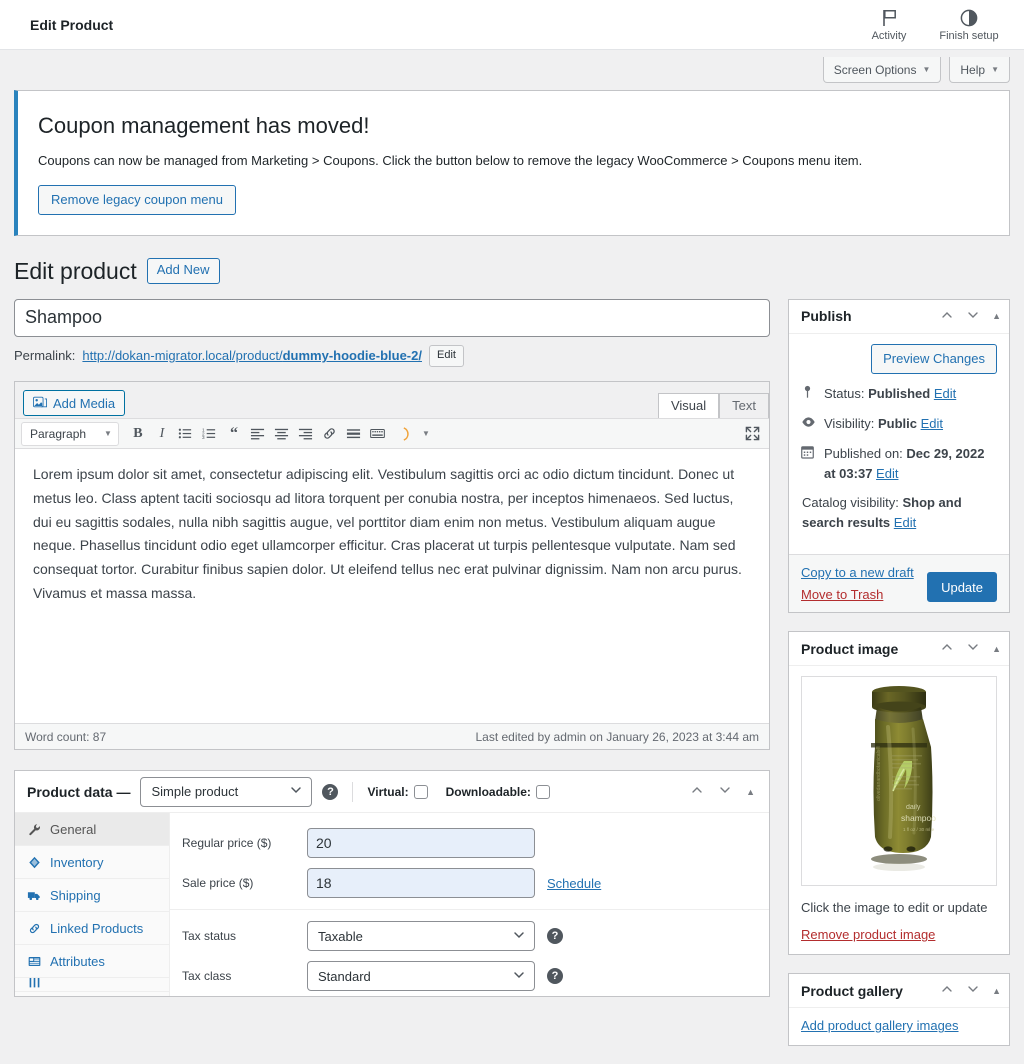 The height and width of the screenshot is (1064, 1024). Describe the element at coordinates (392, 318) in the screenshot. I see `product-title-input` at that location.